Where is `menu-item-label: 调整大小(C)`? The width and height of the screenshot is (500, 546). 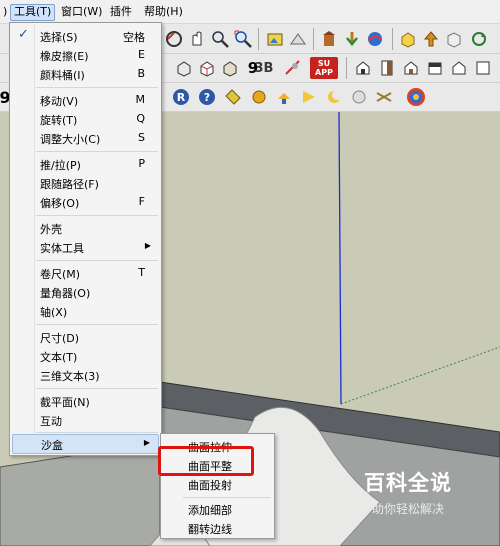 menu-item-label: 调整大小(C) is located at coordinates (70, 139).